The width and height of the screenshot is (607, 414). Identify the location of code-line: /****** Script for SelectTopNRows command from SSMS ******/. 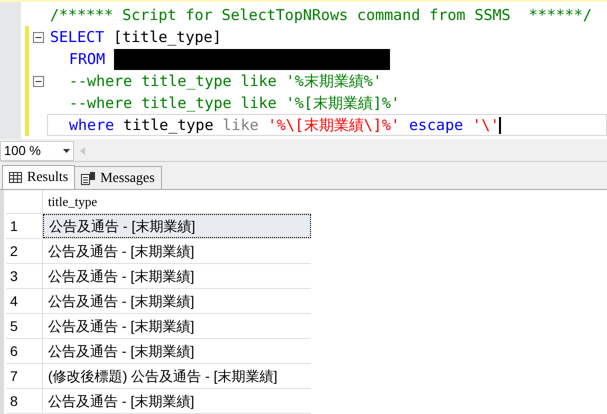
(321, 15).